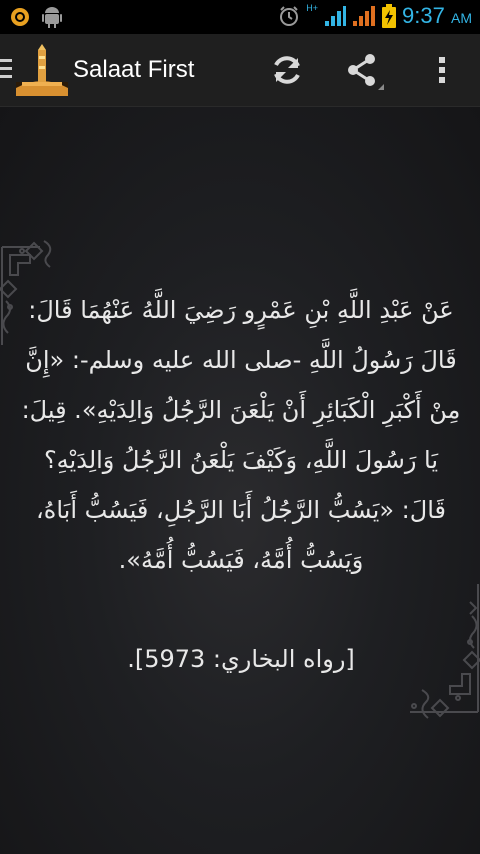 This screenshot has width=480, height=854. Describe the element at coordinates (362, 70) in the screenshot. I see `share-icon` at that location.